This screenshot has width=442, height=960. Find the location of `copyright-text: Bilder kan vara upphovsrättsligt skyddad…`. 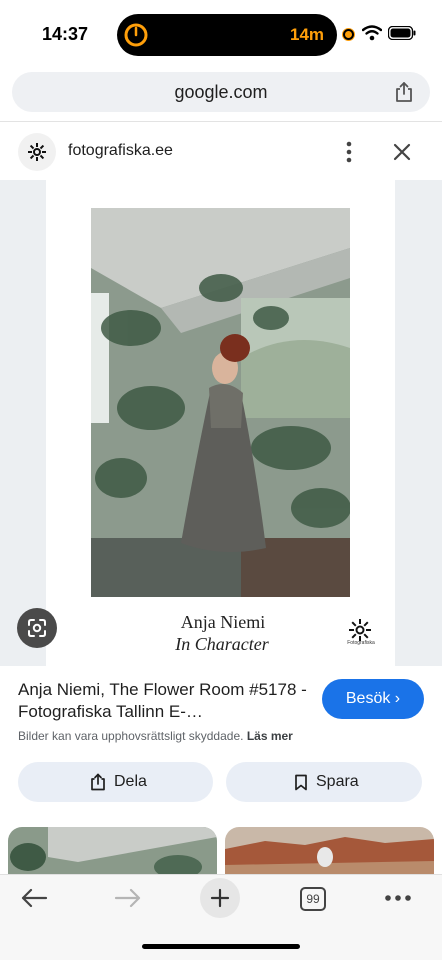

copyright-text: Bilder kan vara upphovsrättsligt skyddad… is located at coordinates (131, 736).